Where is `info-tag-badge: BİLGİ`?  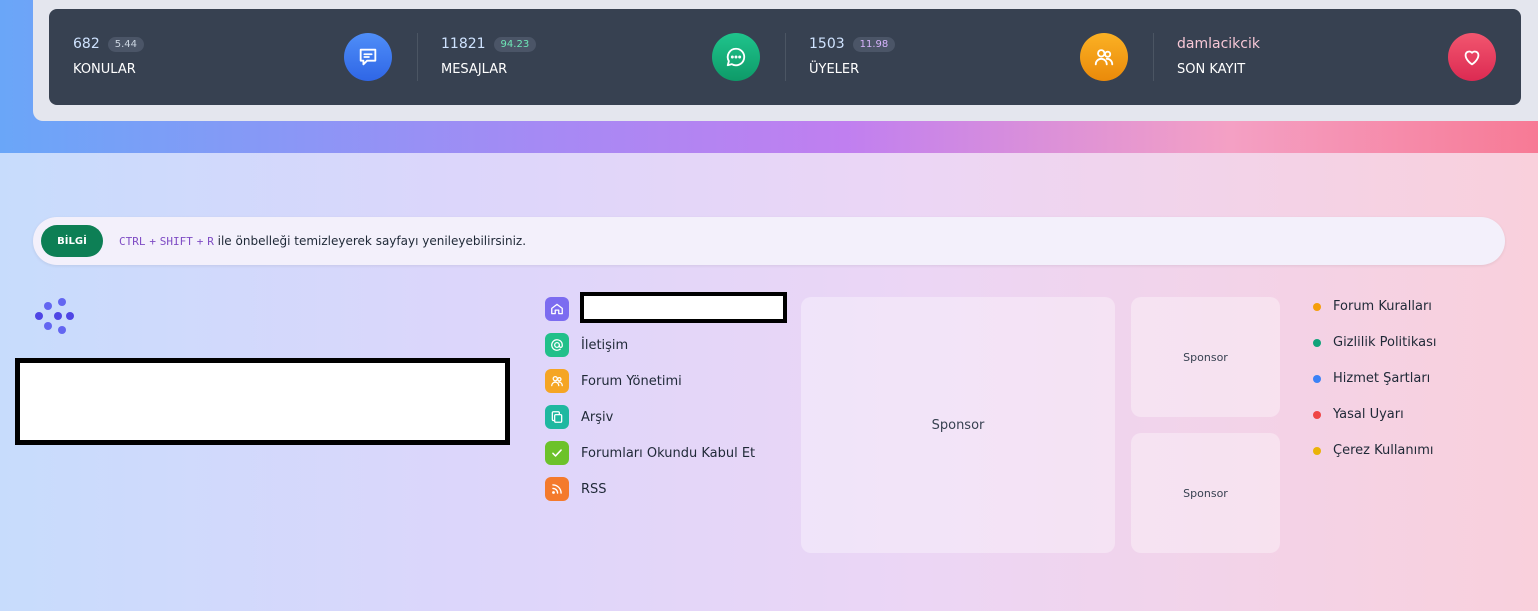
info-tag-badge: BİLGİ is located at coordinates (72, 241).